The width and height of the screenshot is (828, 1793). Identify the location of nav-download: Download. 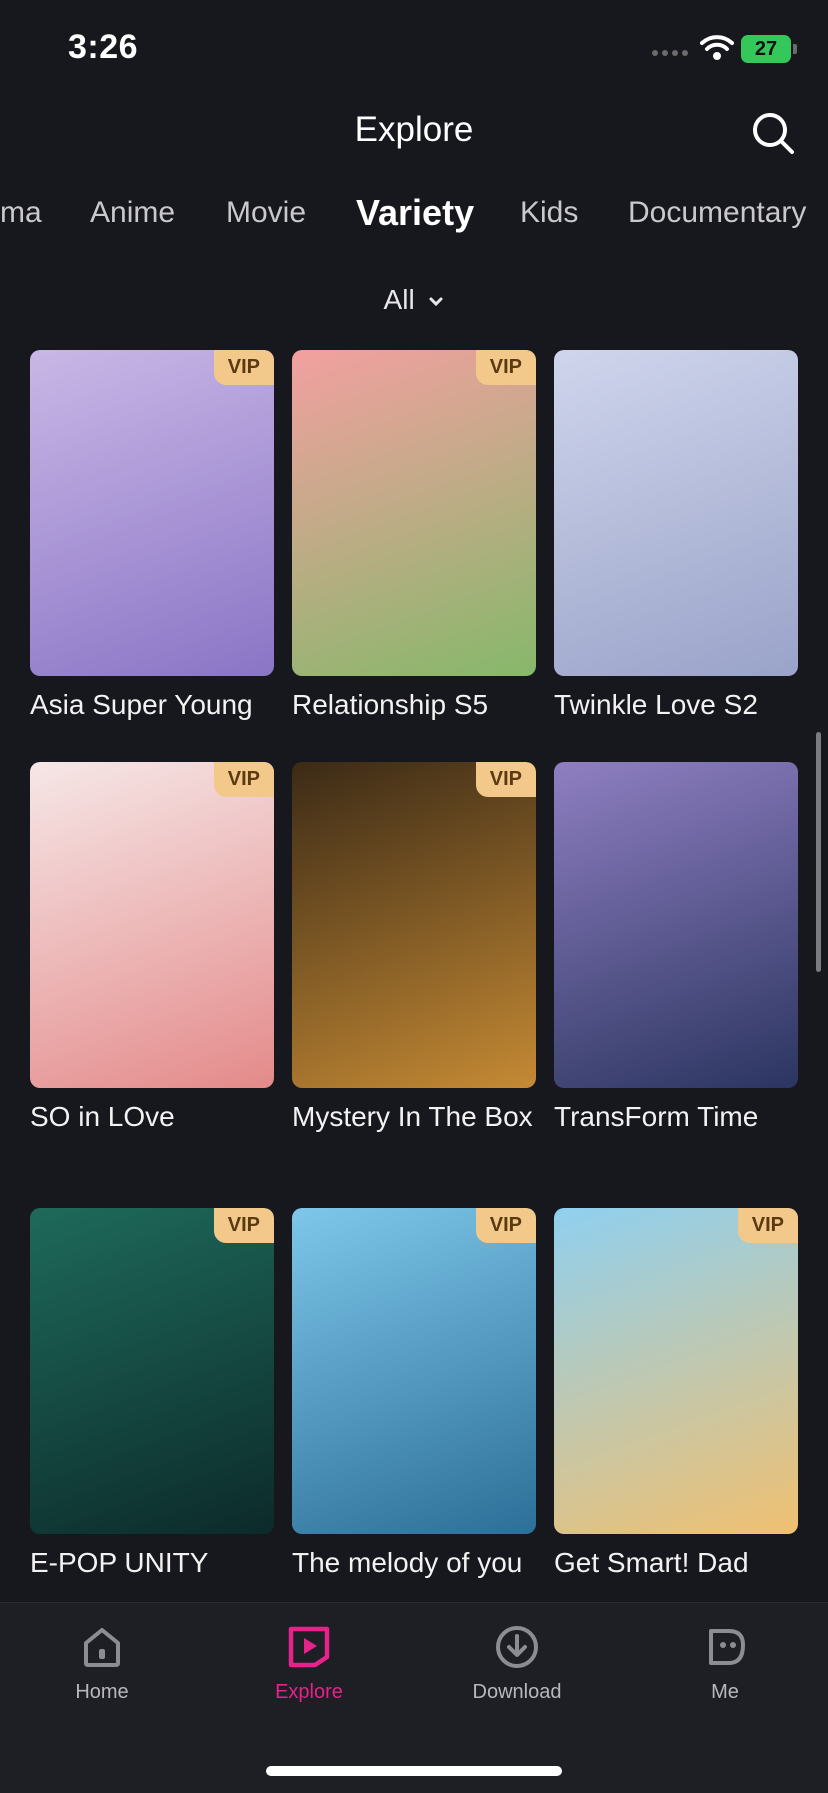
(517, 1663).